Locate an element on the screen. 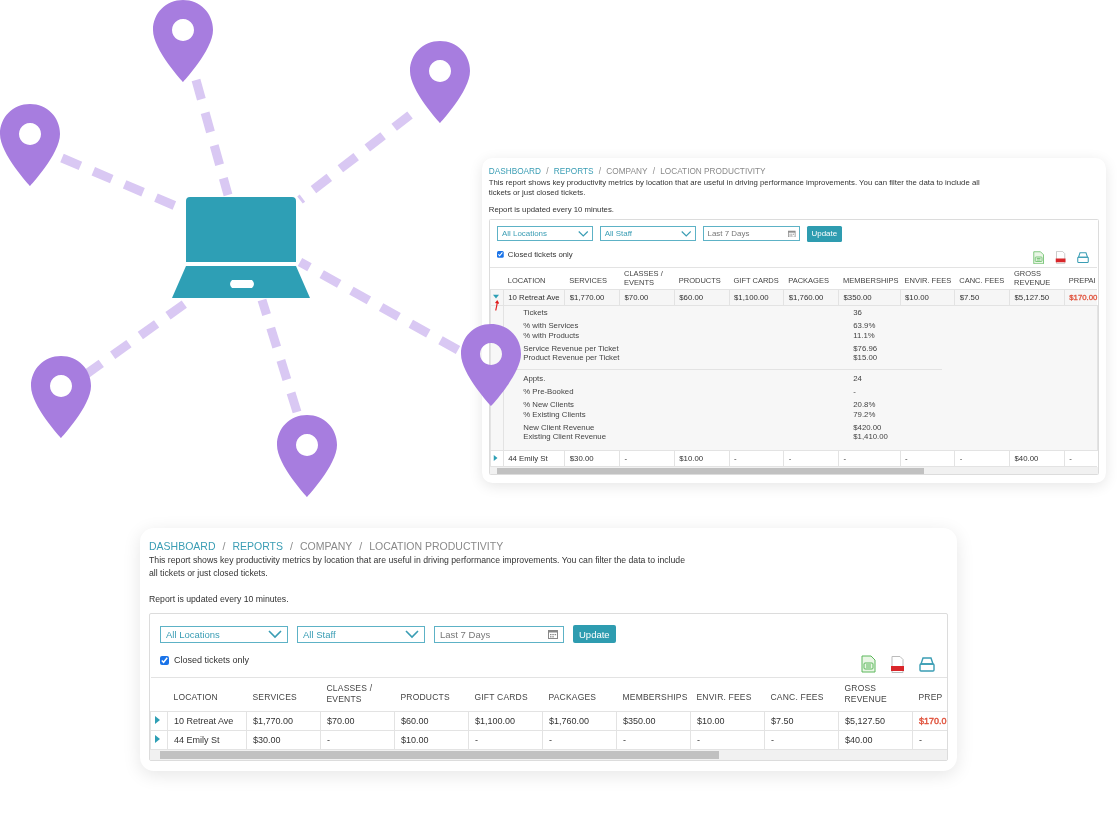  detail-value: 79.2% is located at coordinates (864, 414).